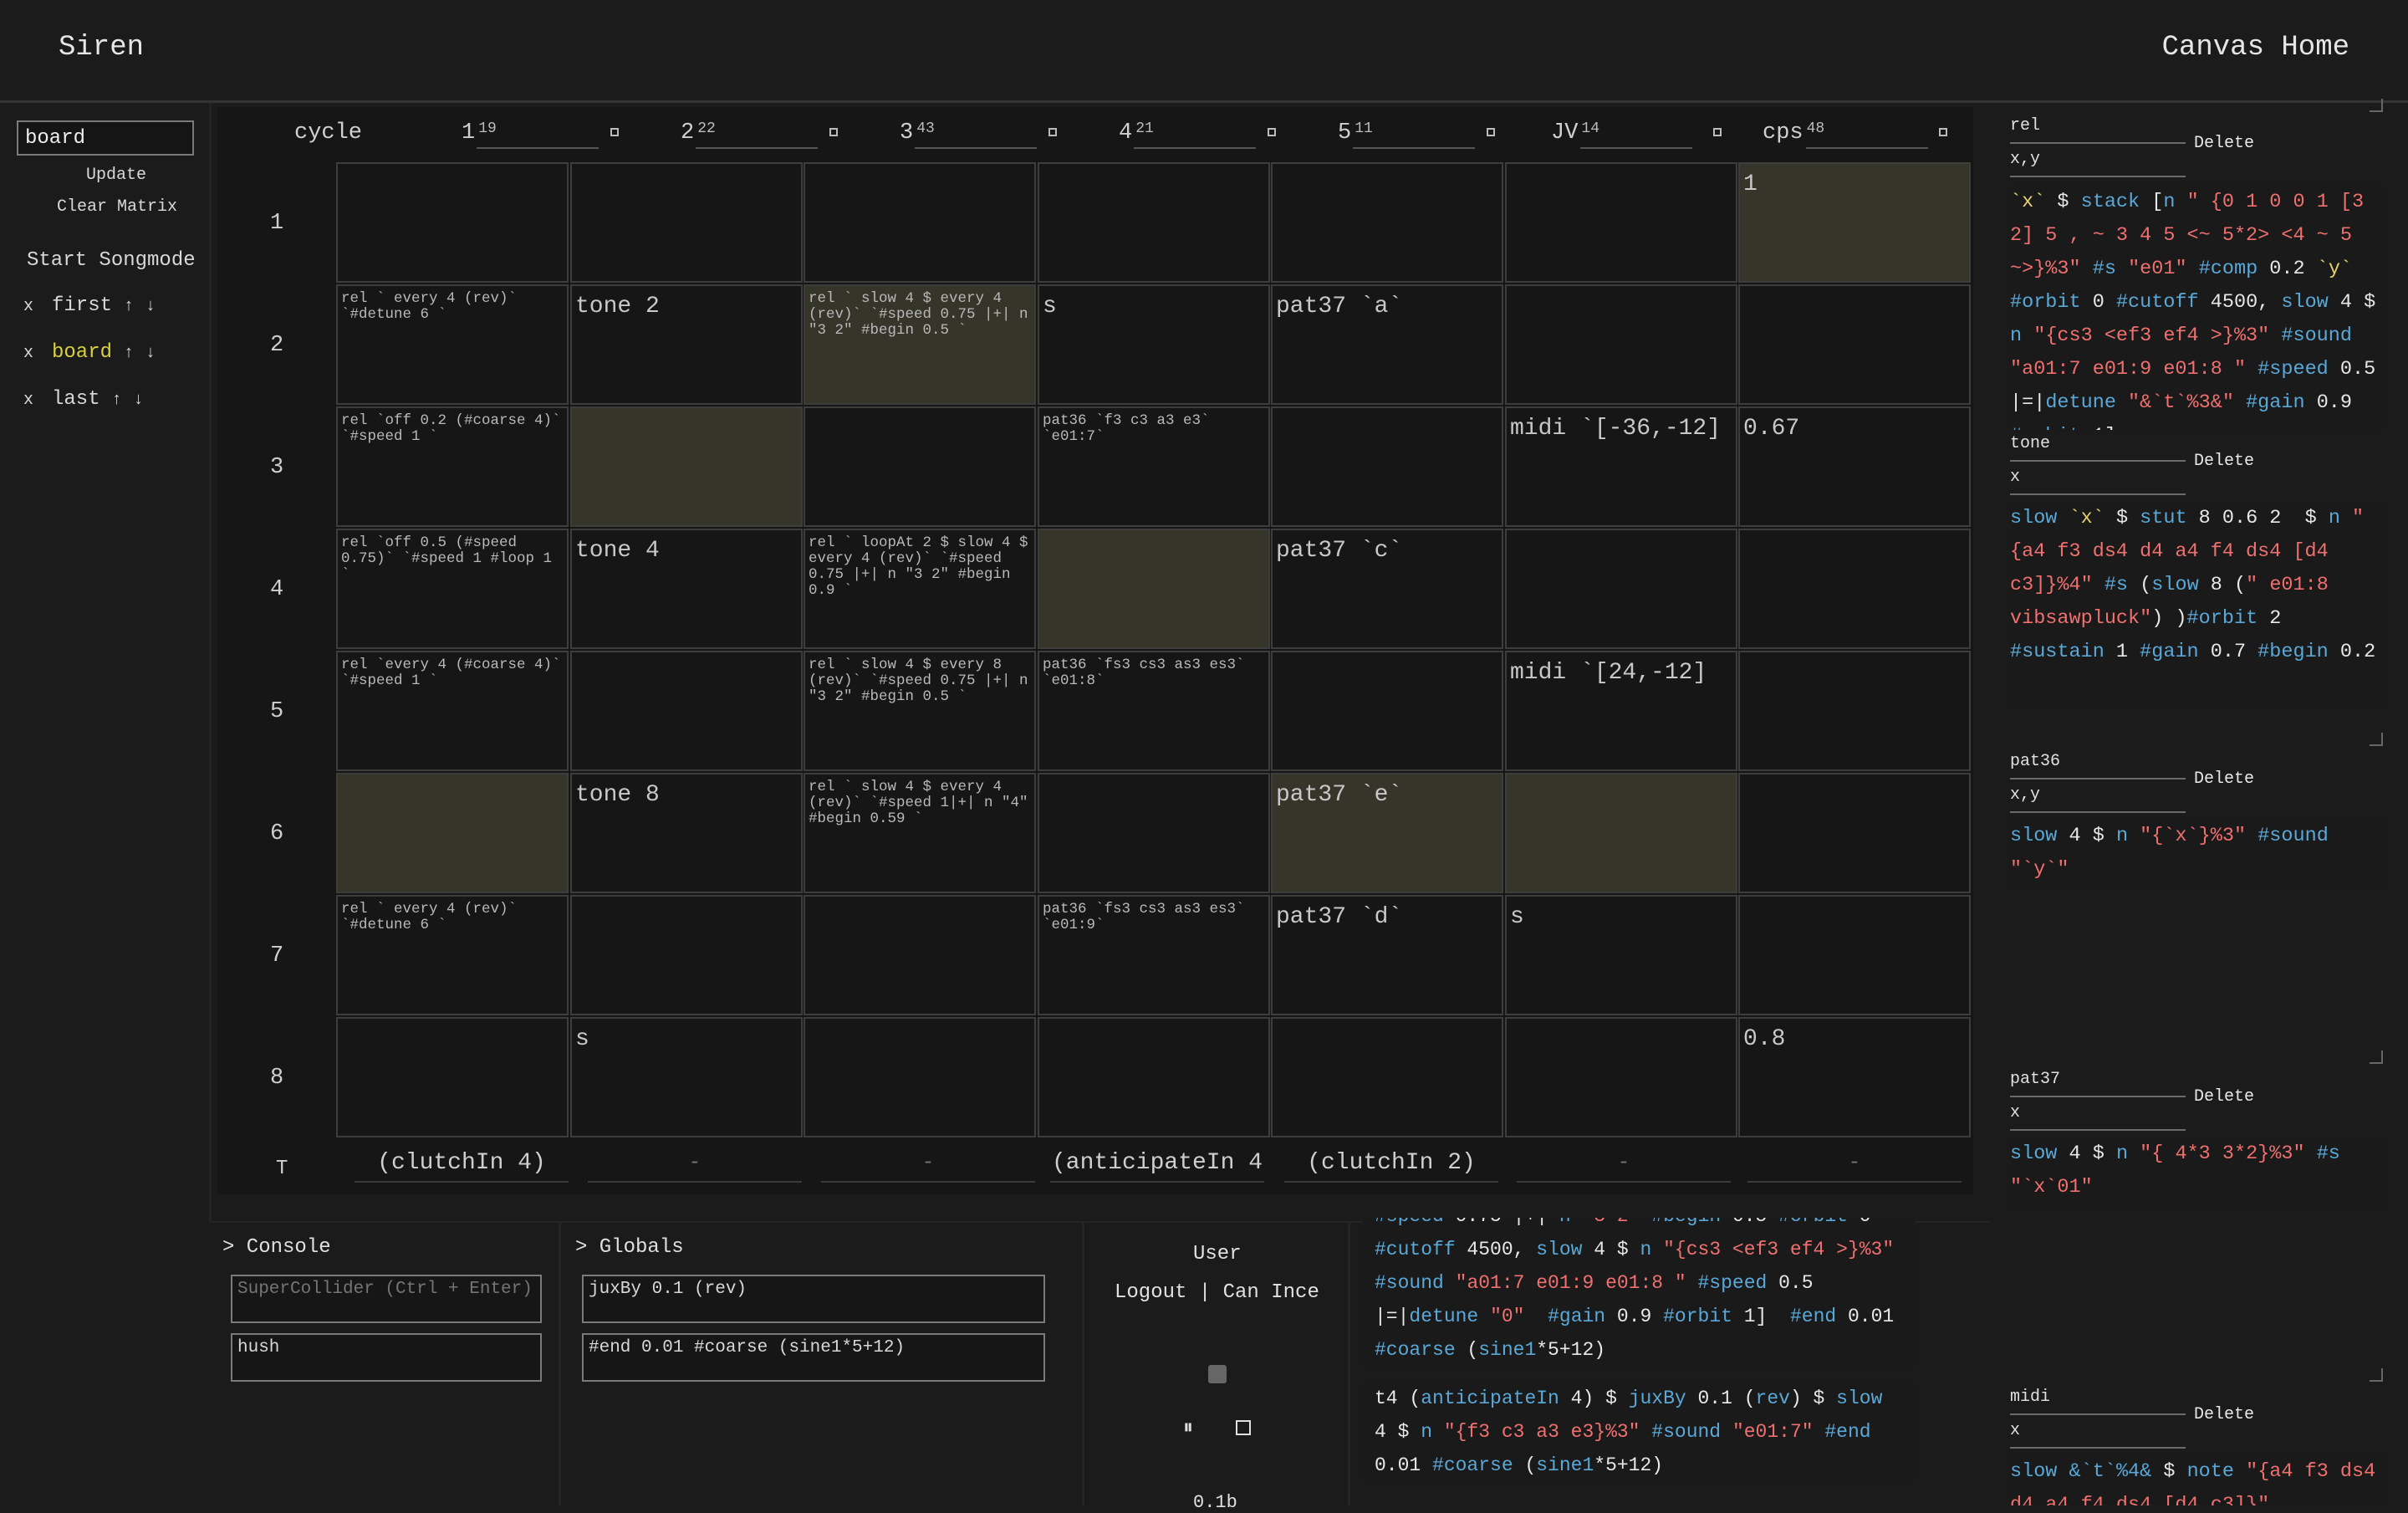 Image resolution: width=2408 pixels, height=1513 pixels. I want to click on update-button: Update, so click(116, 175).